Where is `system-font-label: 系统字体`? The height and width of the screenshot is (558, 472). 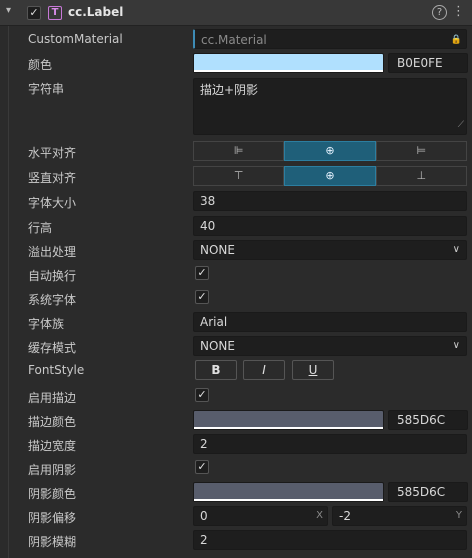
system-font-label: 系统字体 is located at coordinates (52, 300).